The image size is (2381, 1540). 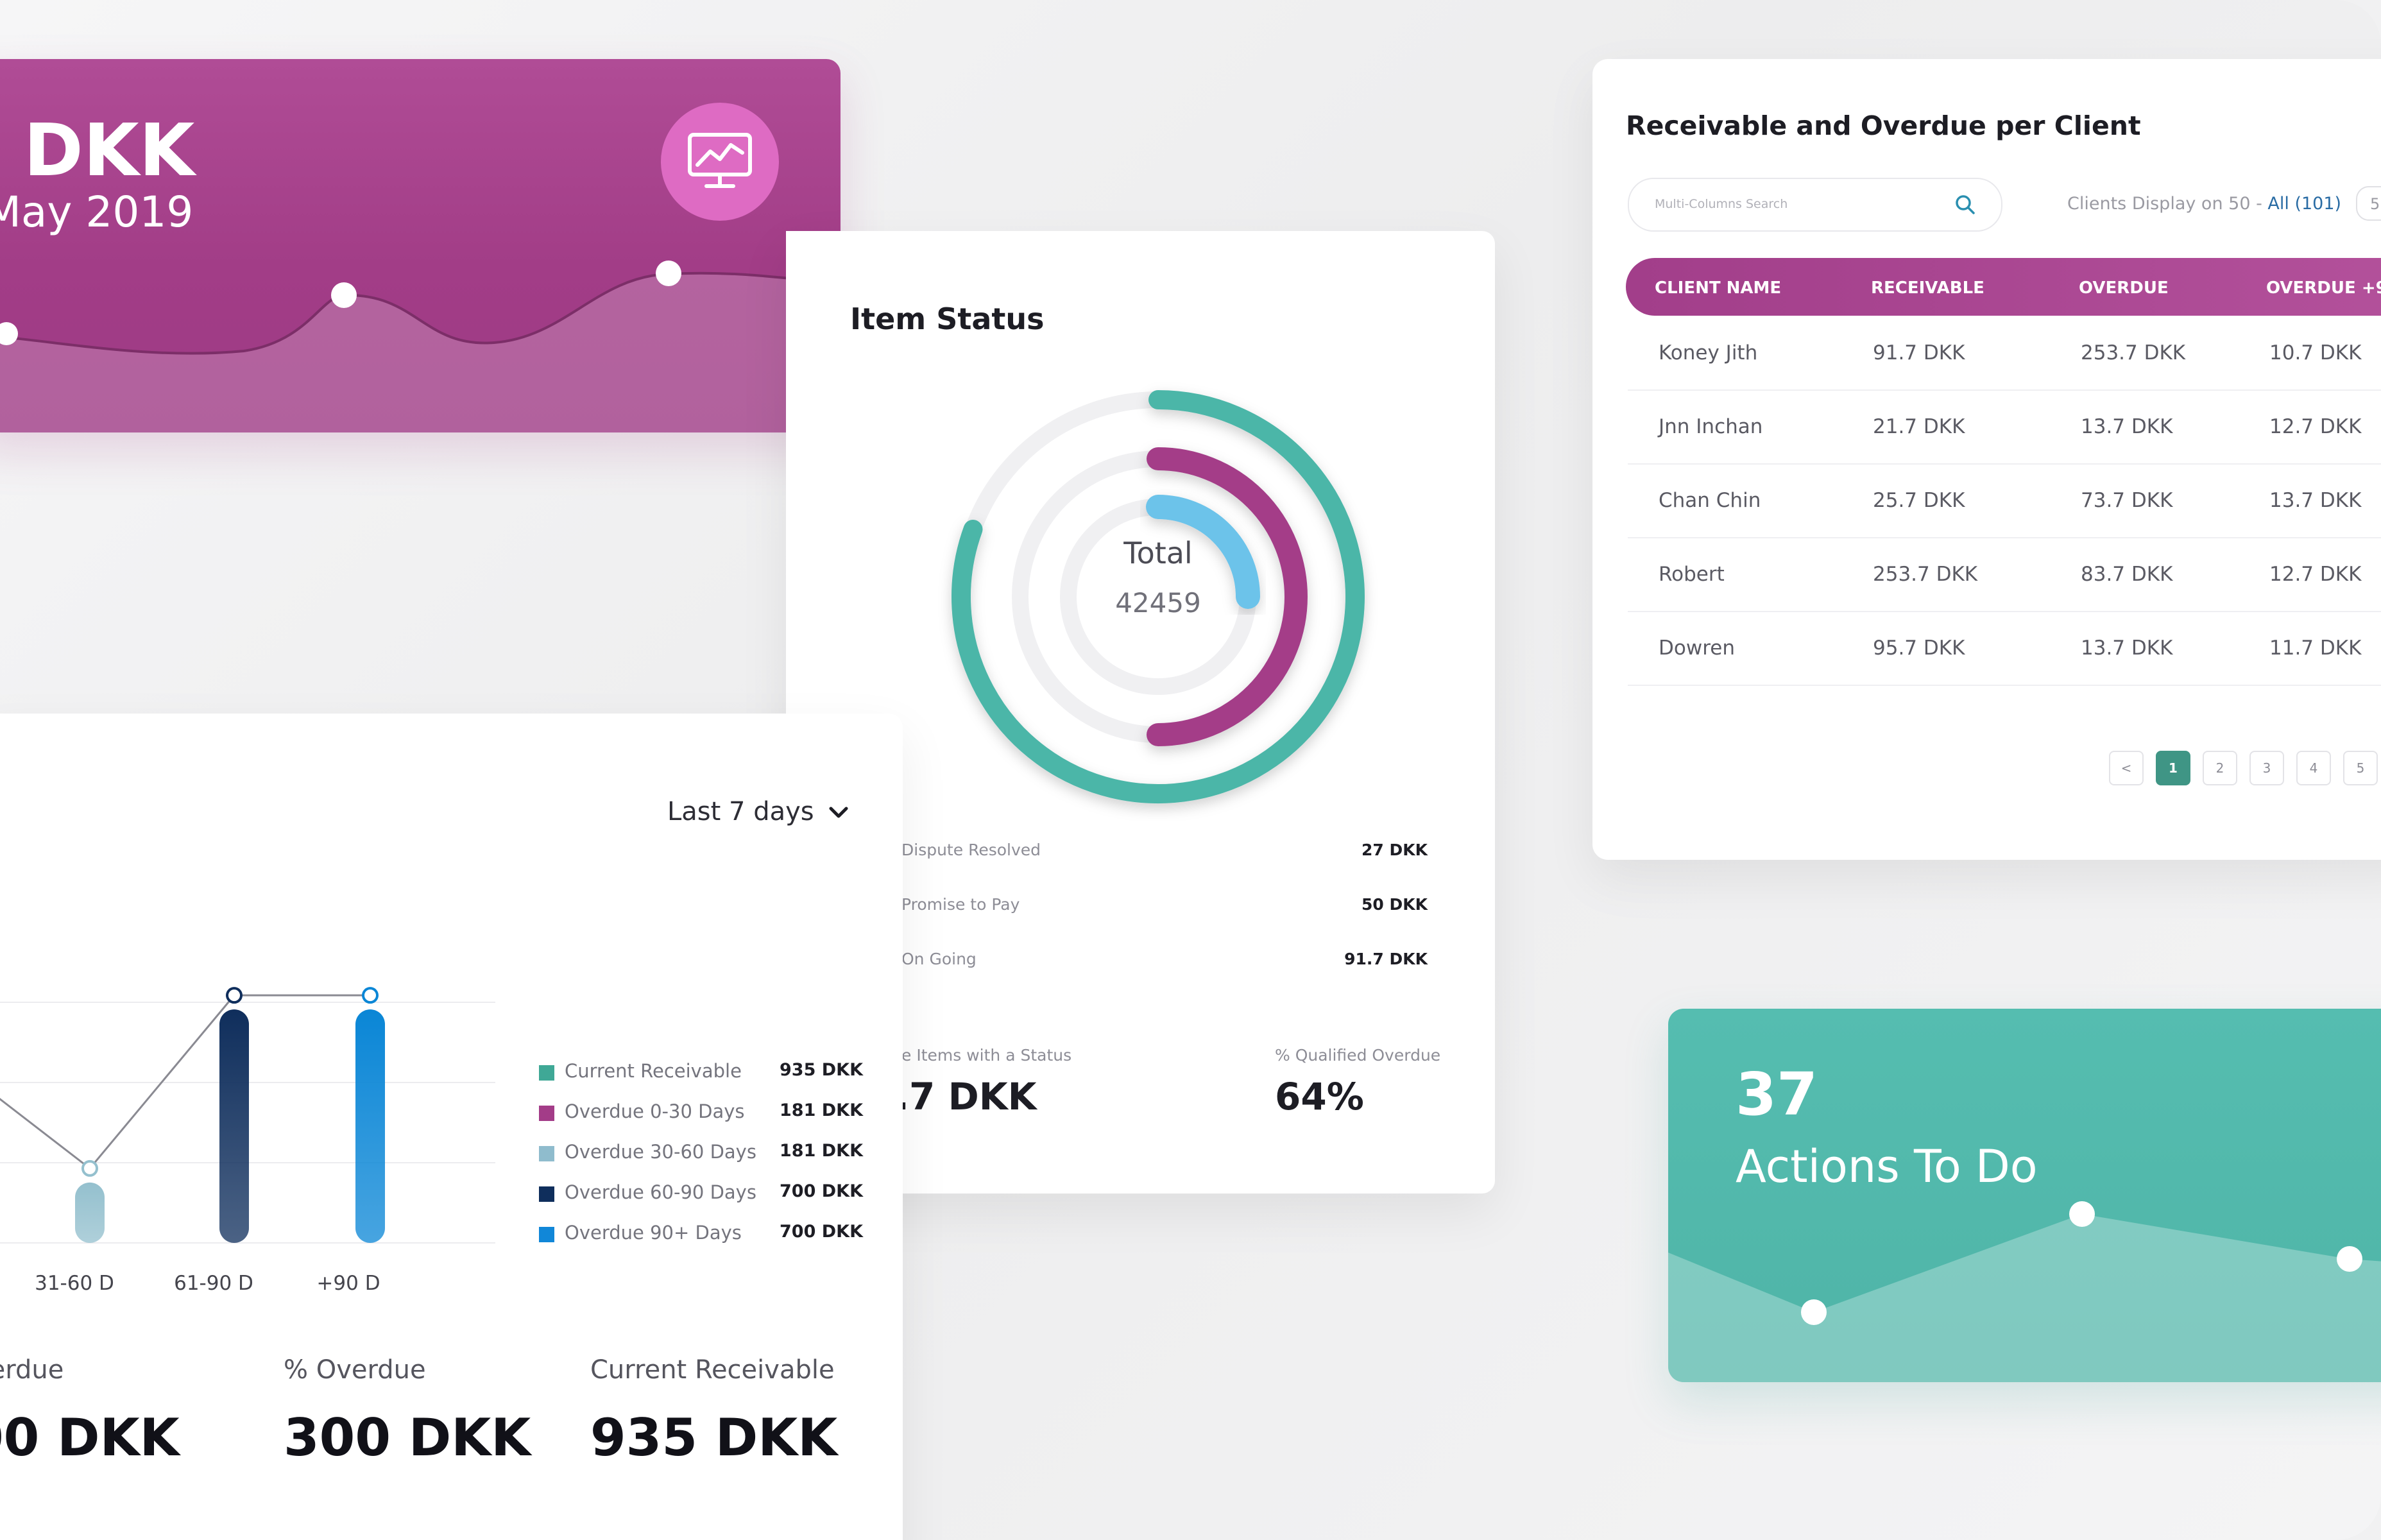 I want to click on cell-client-name: Jnn Inchan, so click(x=1711, y=427).